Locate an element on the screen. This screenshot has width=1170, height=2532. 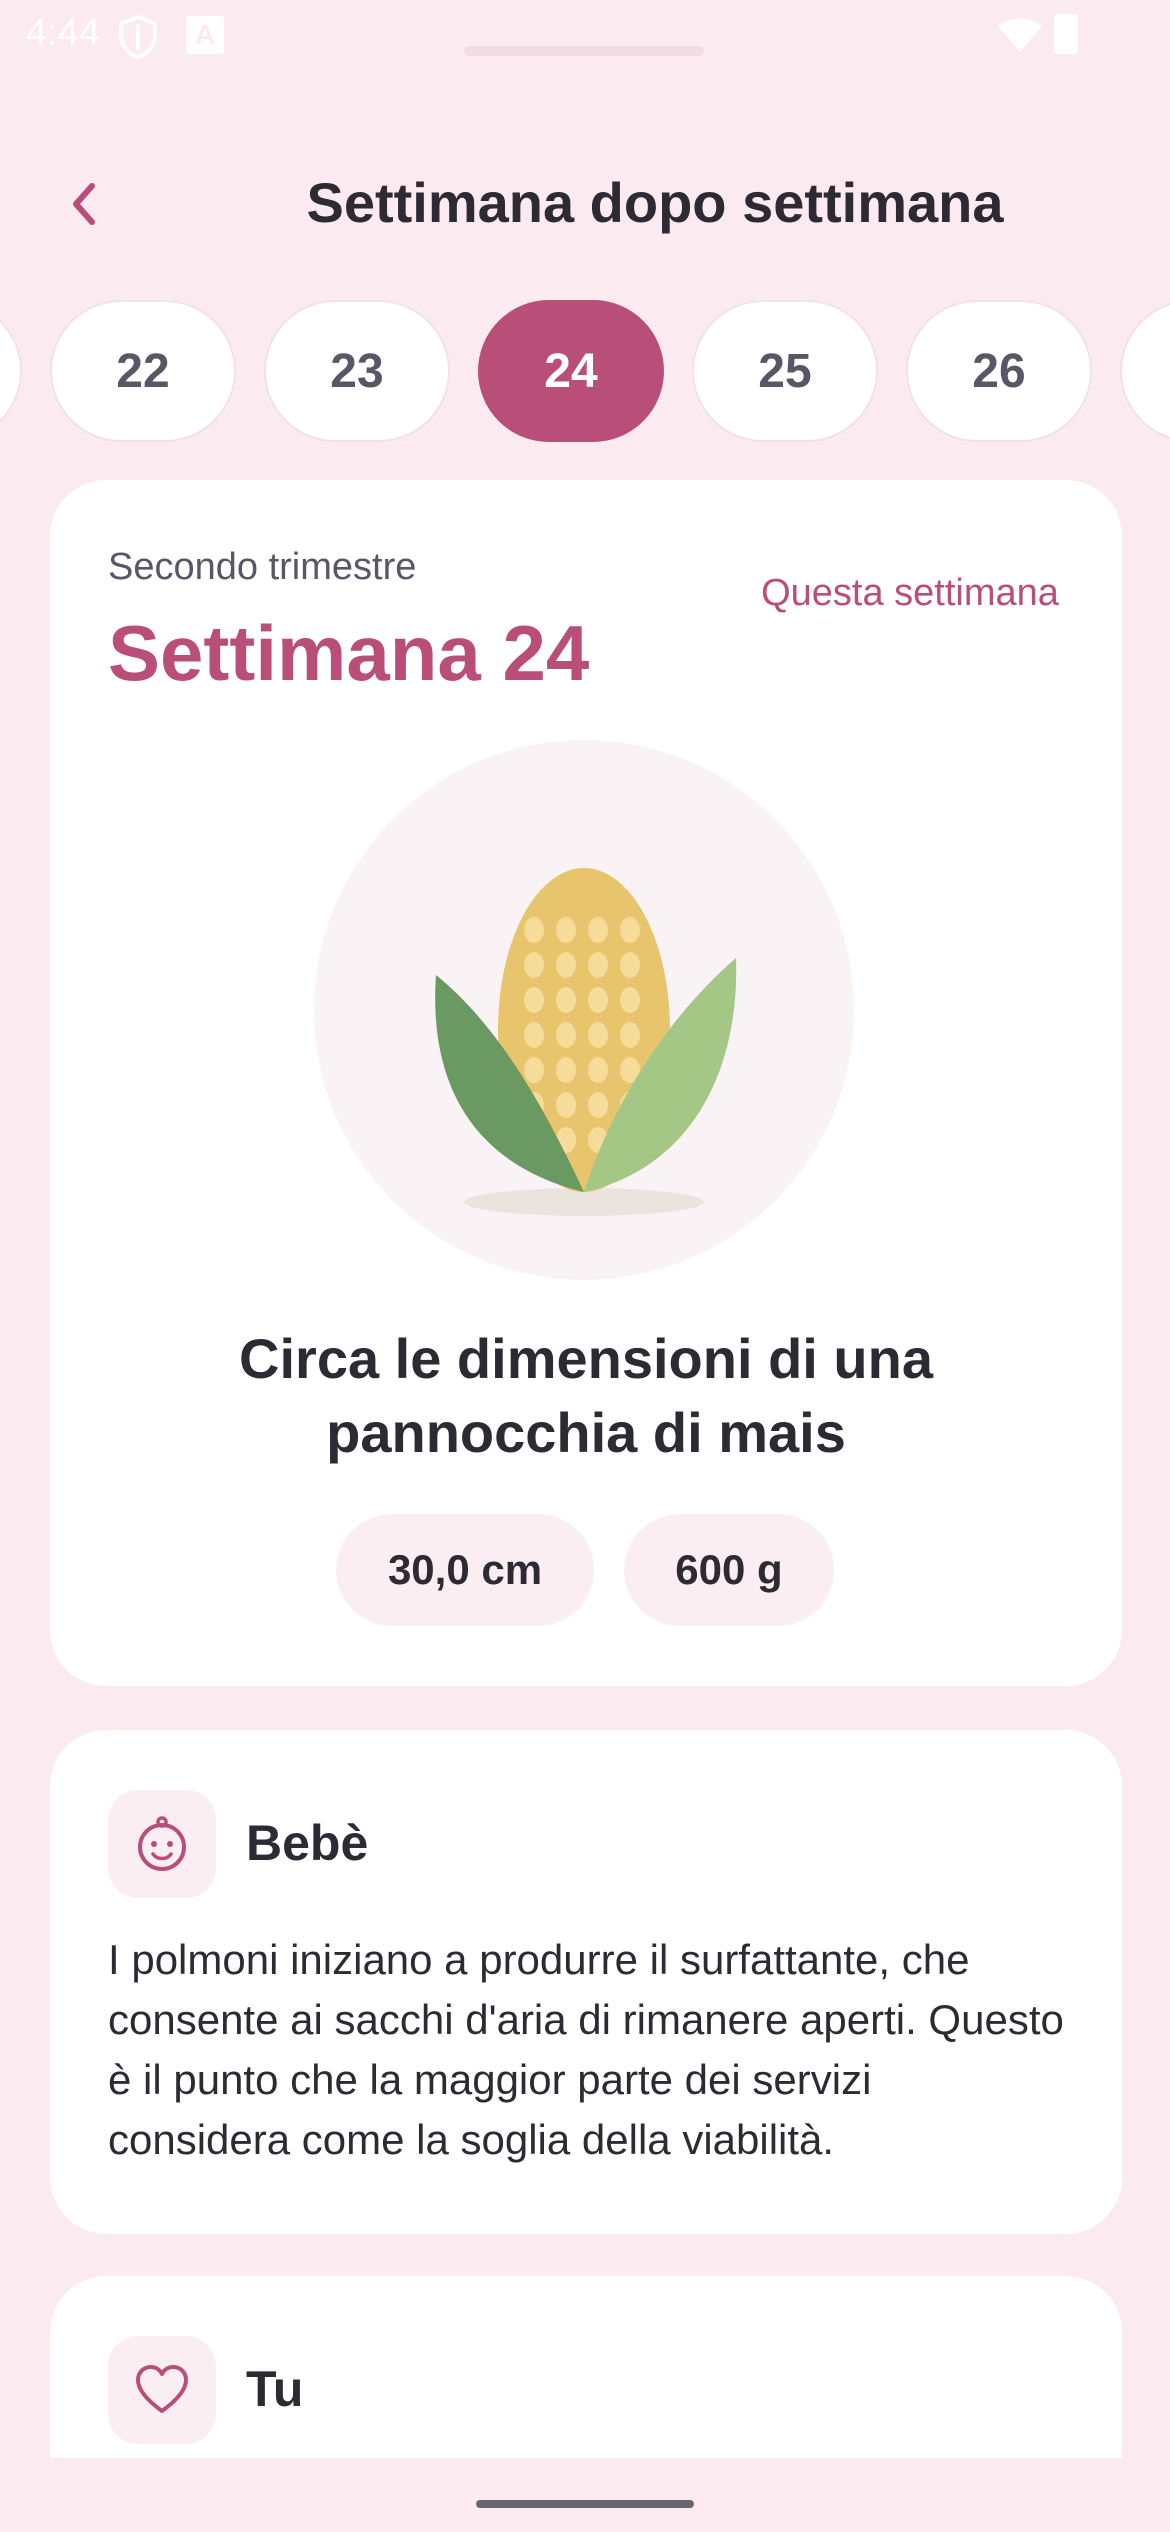
top-app-bar: Settimana dopo settimana is located at coordinates (585, 205).